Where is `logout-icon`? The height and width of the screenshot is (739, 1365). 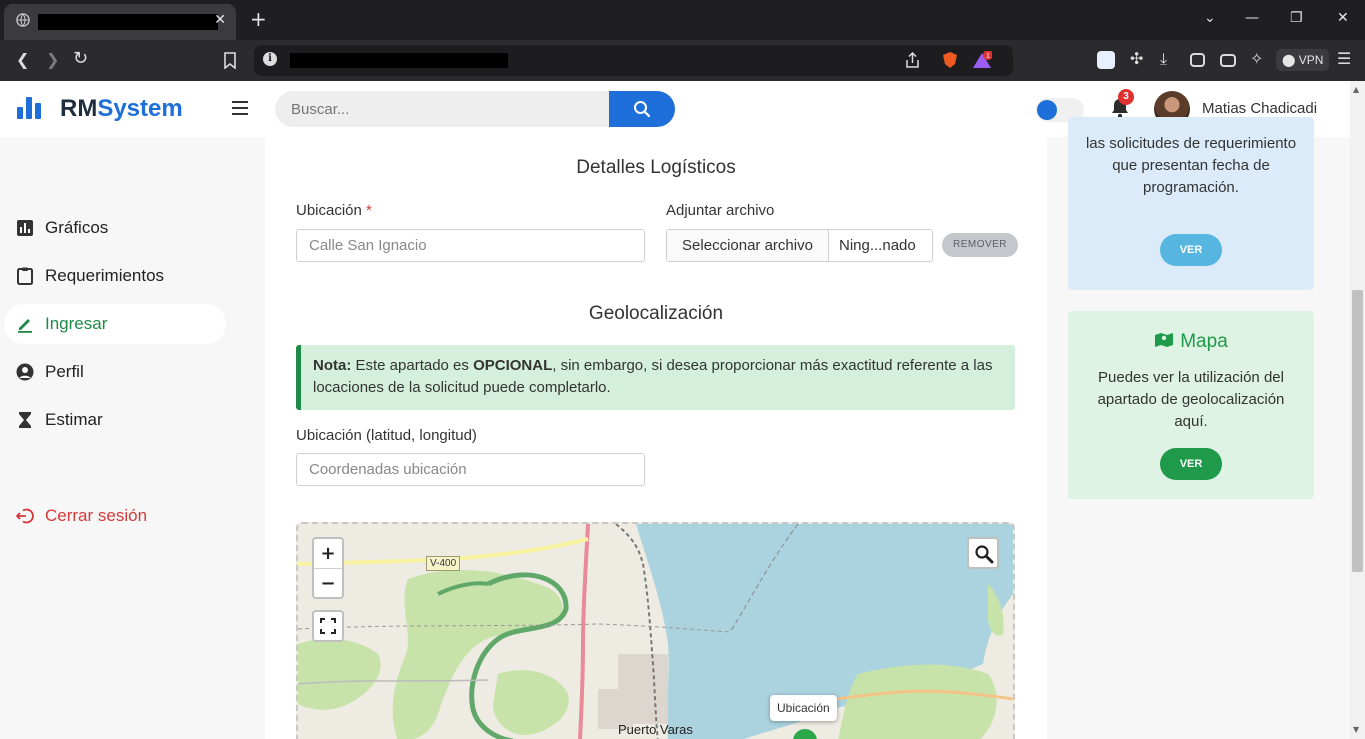
logout-icon is located at coordinates (25, 516).